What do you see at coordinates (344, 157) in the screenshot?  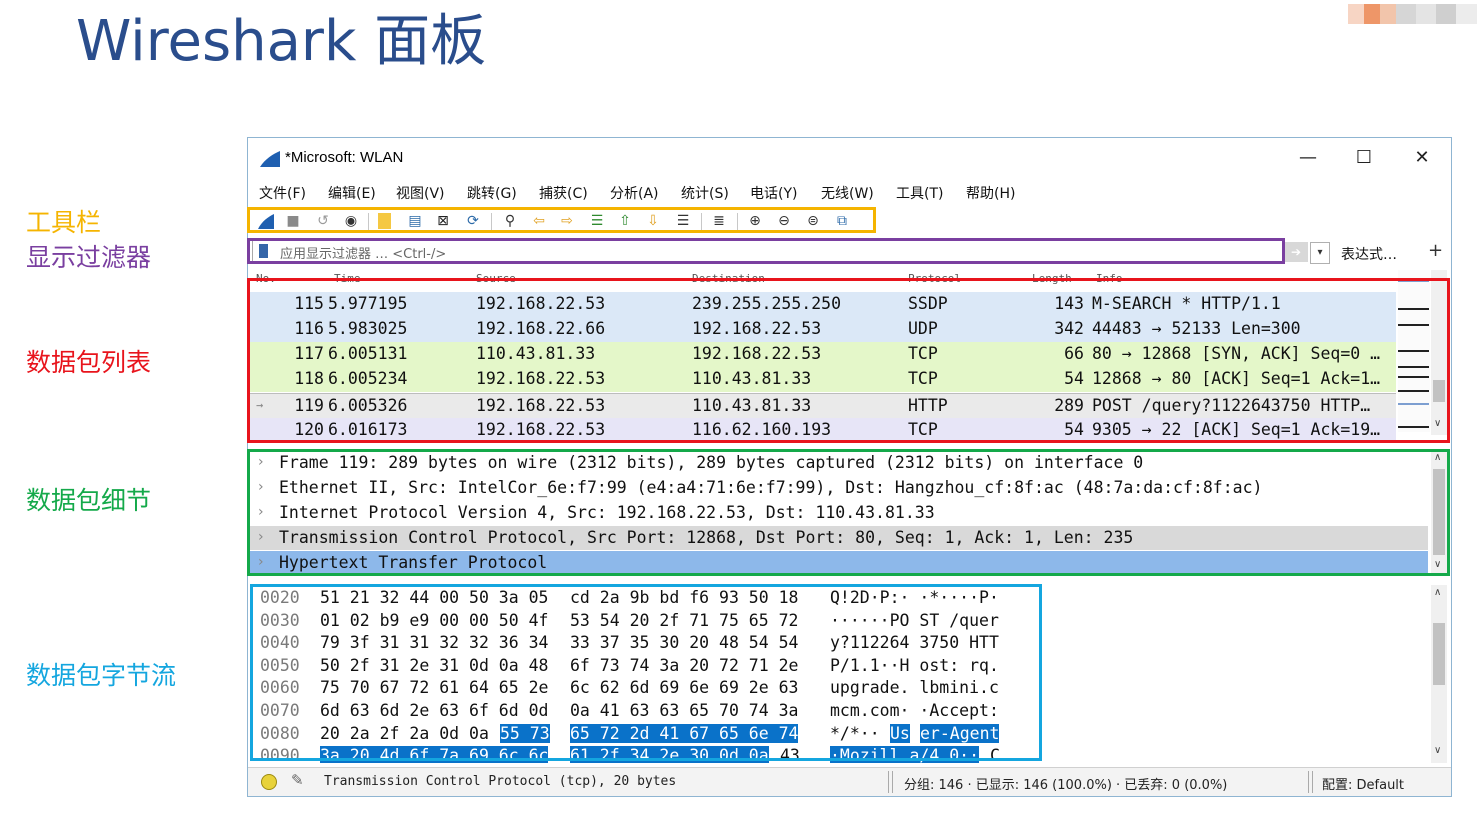 I see `window-title: *Microsoft: WLAN` at bounding box center [344, 157].